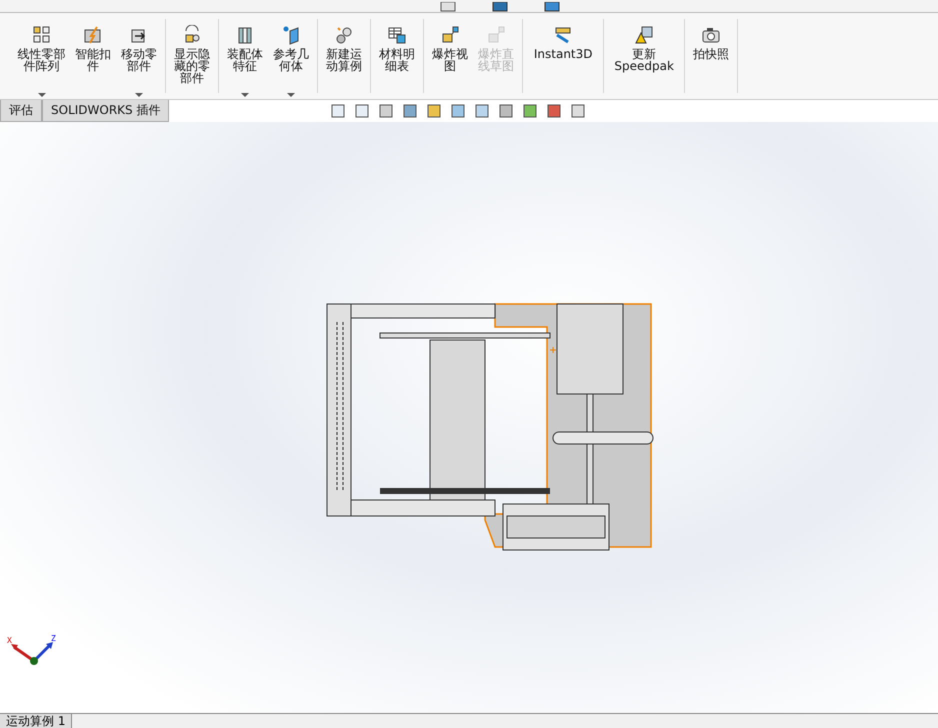 This screenshot has height=728, width=938. Describe the element at coordinates (36, 721) in the screenshot. I see `motion-study-tab: 运动算例 1` at that location.